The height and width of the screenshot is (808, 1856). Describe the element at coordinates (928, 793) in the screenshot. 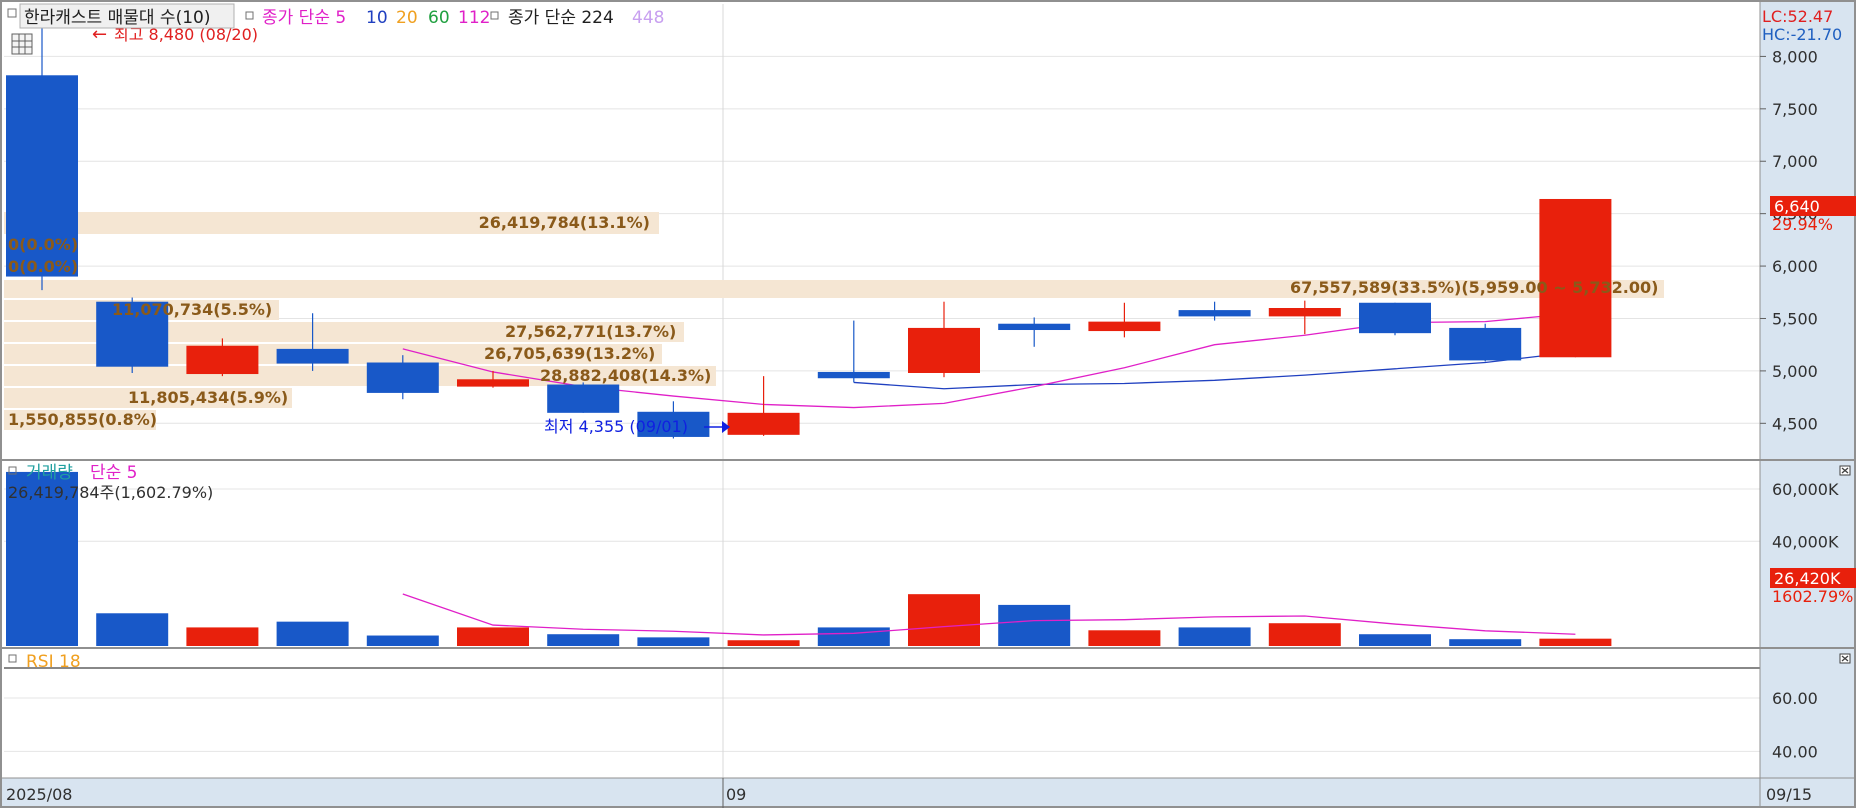

I see `time-axis-background` at that location.